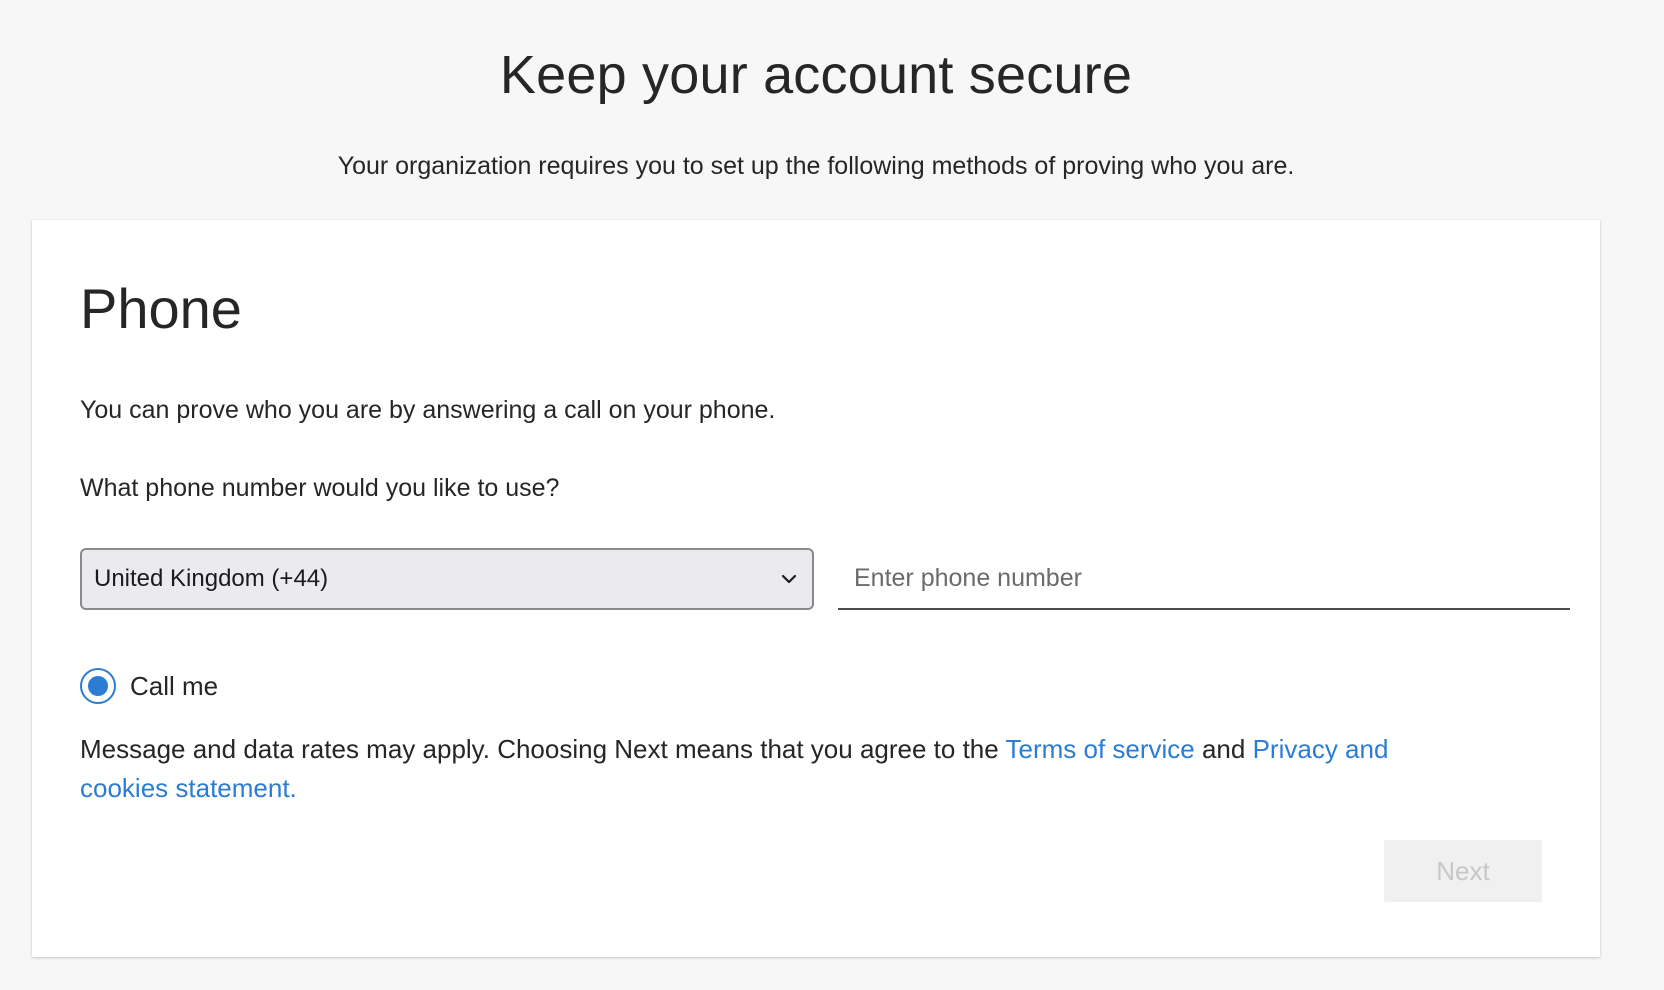  Describe the element at coordinates (174, 685) in the screenshot. I see `call-me-label: Call me` at that location.